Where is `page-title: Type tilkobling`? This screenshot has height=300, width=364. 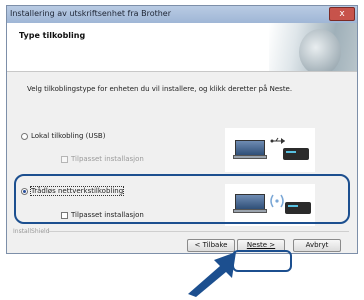 page-title: Type tilkobling is located at coordinates (52, 35).